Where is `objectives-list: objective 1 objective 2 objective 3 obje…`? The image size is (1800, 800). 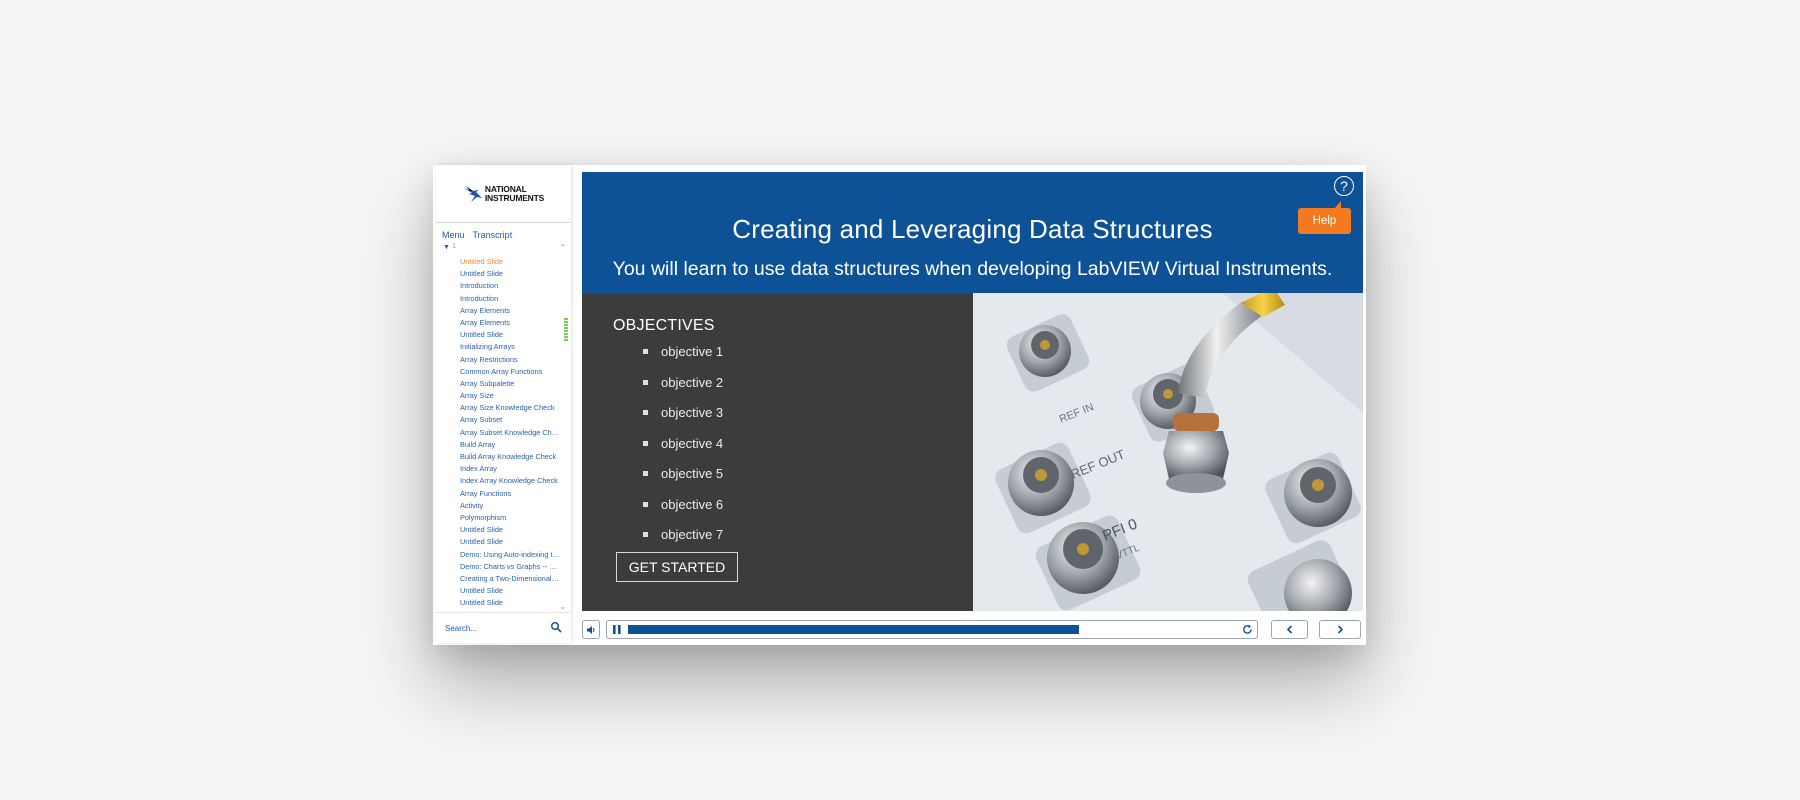 objectives-list: objective 1 objective 2 objective 3 obje… is located at coordinates (683, 451).